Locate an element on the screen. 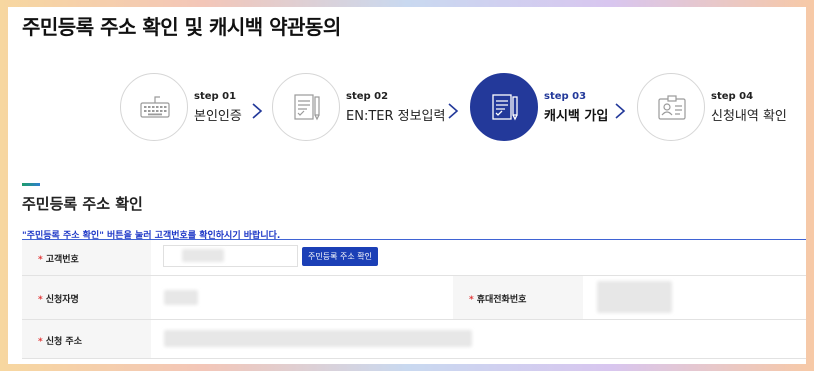 The width and height of the screenshot is (814, 371). mobile-phone-value is located at coordinates (634, 297).